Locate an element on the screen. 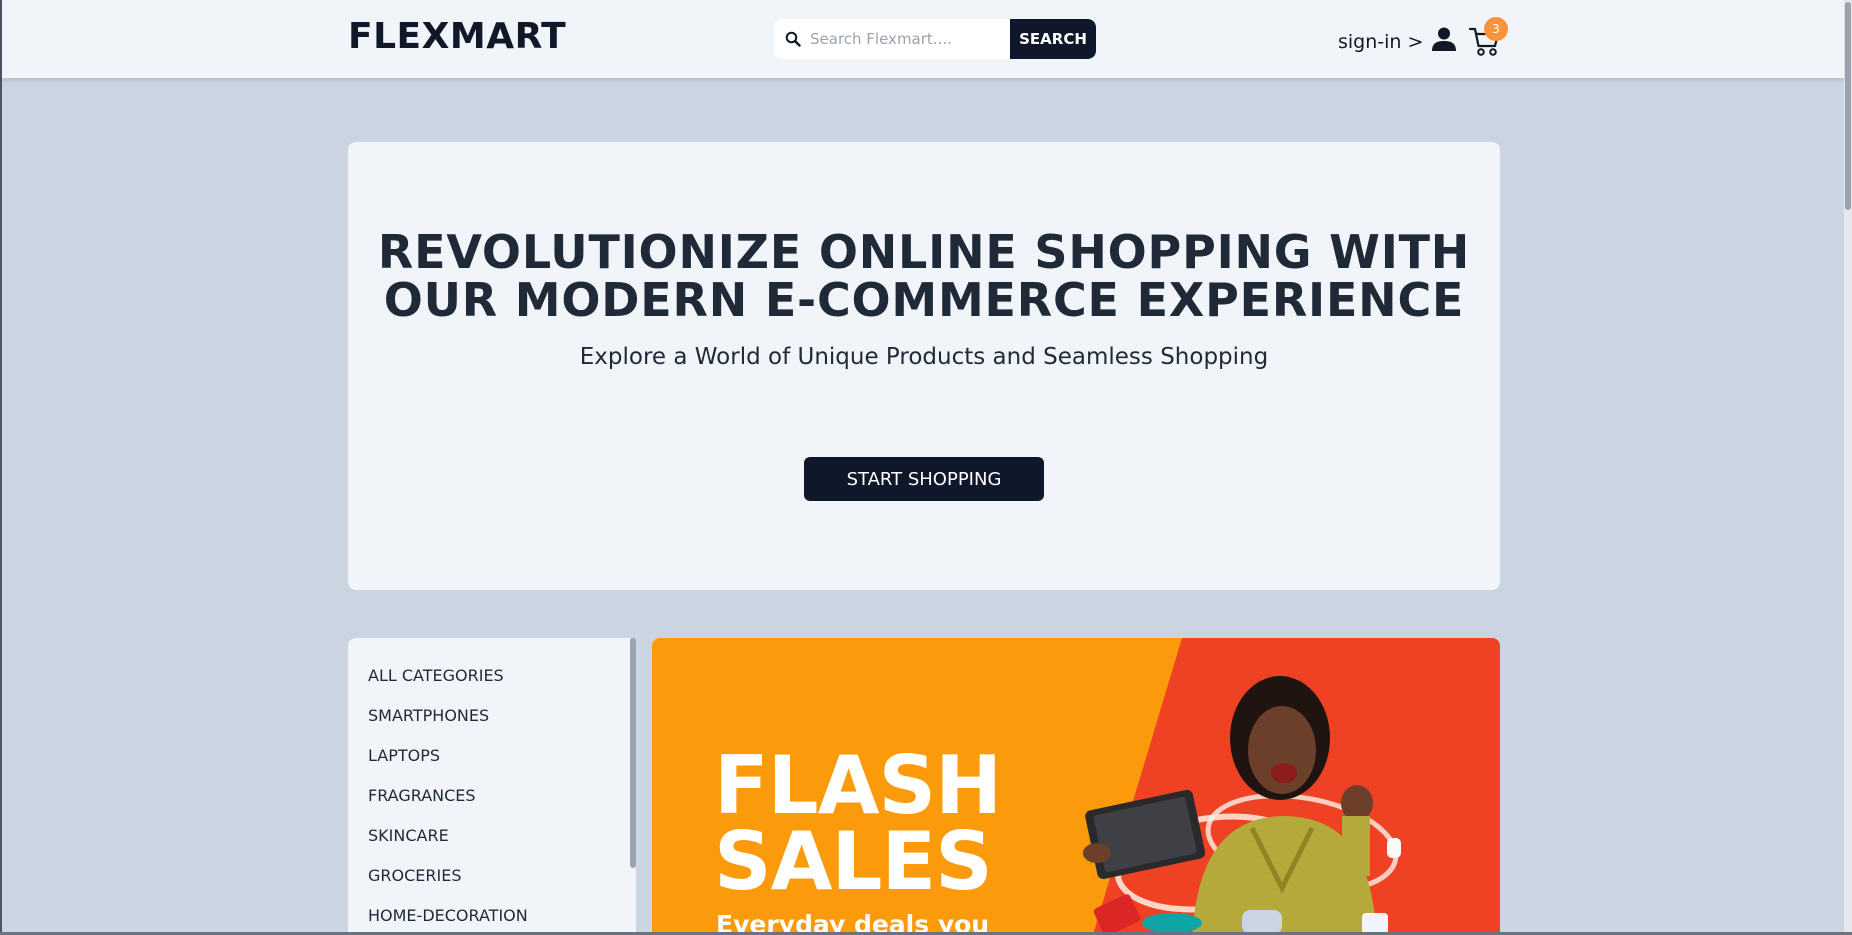 The height and width of the screenshot is (935, 1852). site-header: FLEXMART SEARCH sign-in > is located at coordinates (923, 39).